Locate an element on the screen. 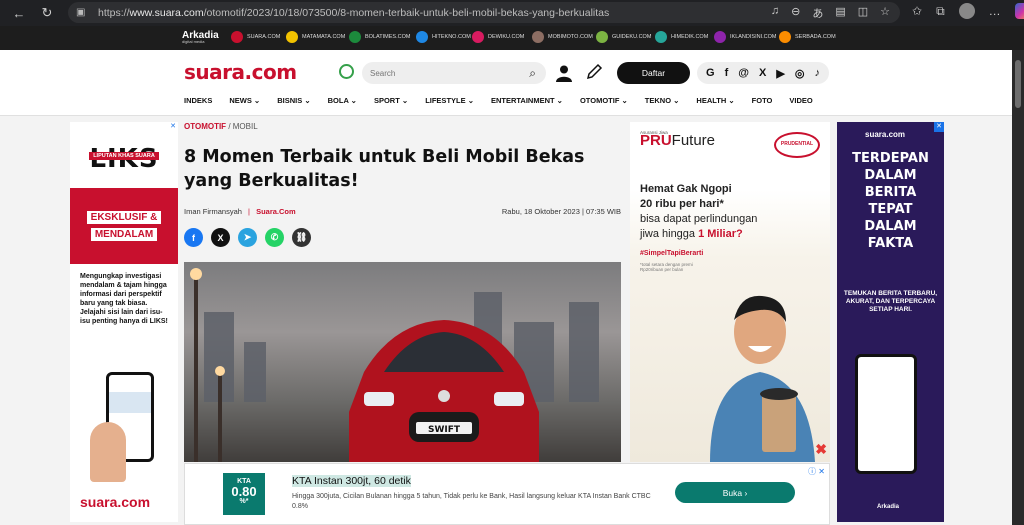 The height and width of the screenshot is (525, 1024). menu-item-sport: SPORT ⌄ is located at coordinates (391, 100).